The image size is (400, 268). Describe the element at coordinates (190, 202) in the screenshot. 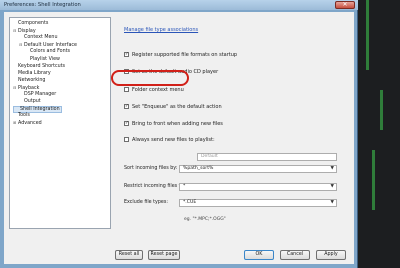

I see `exclude-value: *.CUE` at that location.